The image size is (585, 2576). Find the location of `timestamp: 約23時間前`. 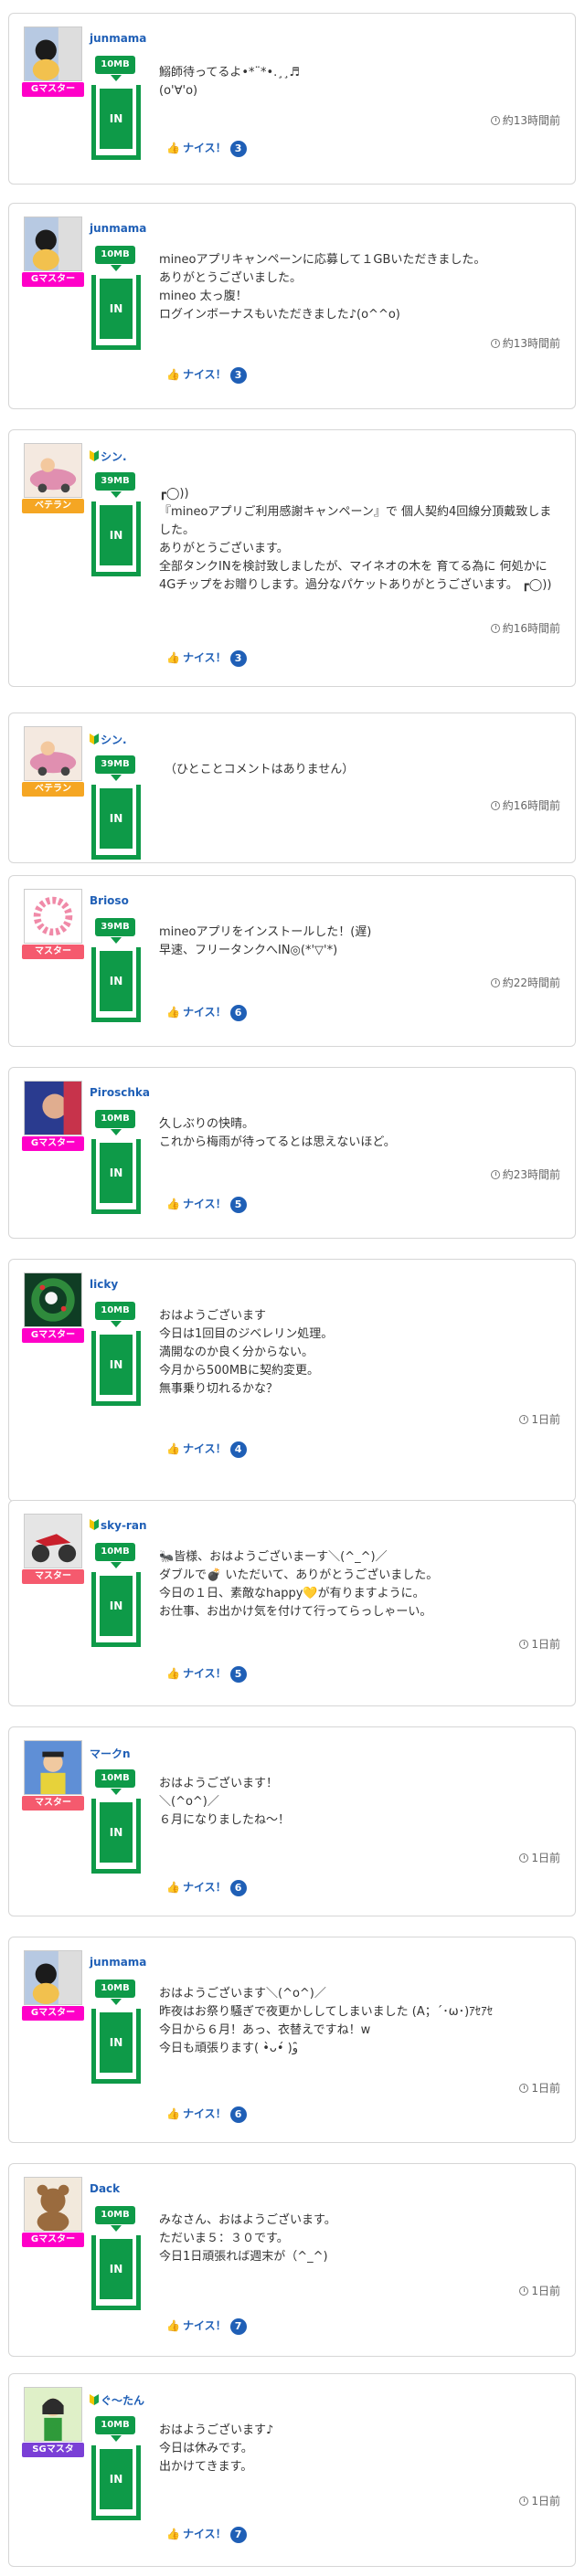

timestamp: 約23時間前 is located at coordinates (525, 1174).